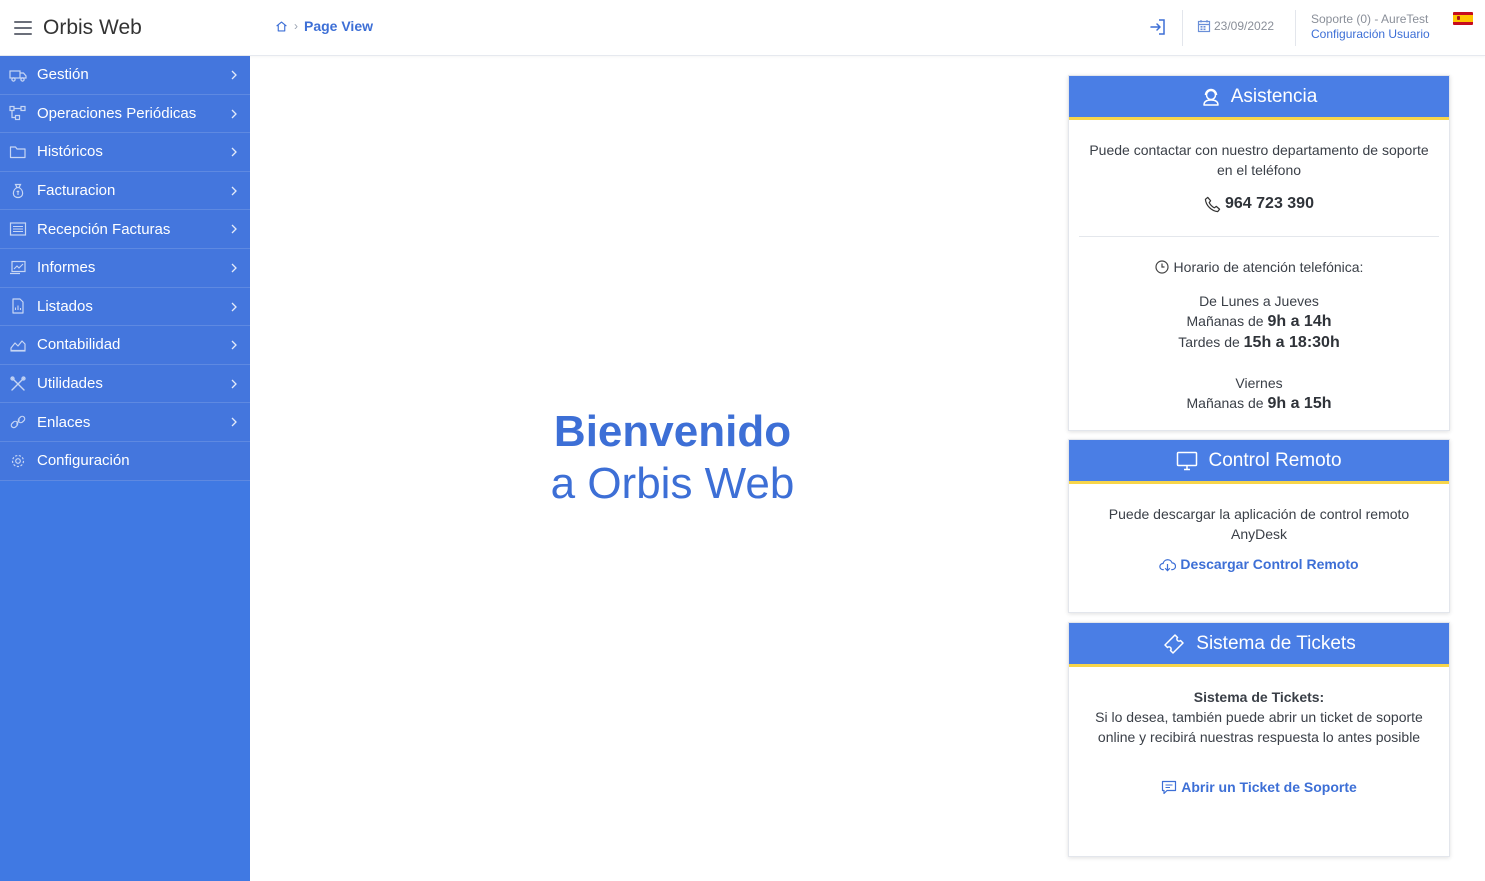 Image resolution: width=1485 pixels, height=881 pixels. What do you see at coordinates (1463, 18) in the screenshot?
I see `spain-flag-icon` at bounding box center [1463, 18].